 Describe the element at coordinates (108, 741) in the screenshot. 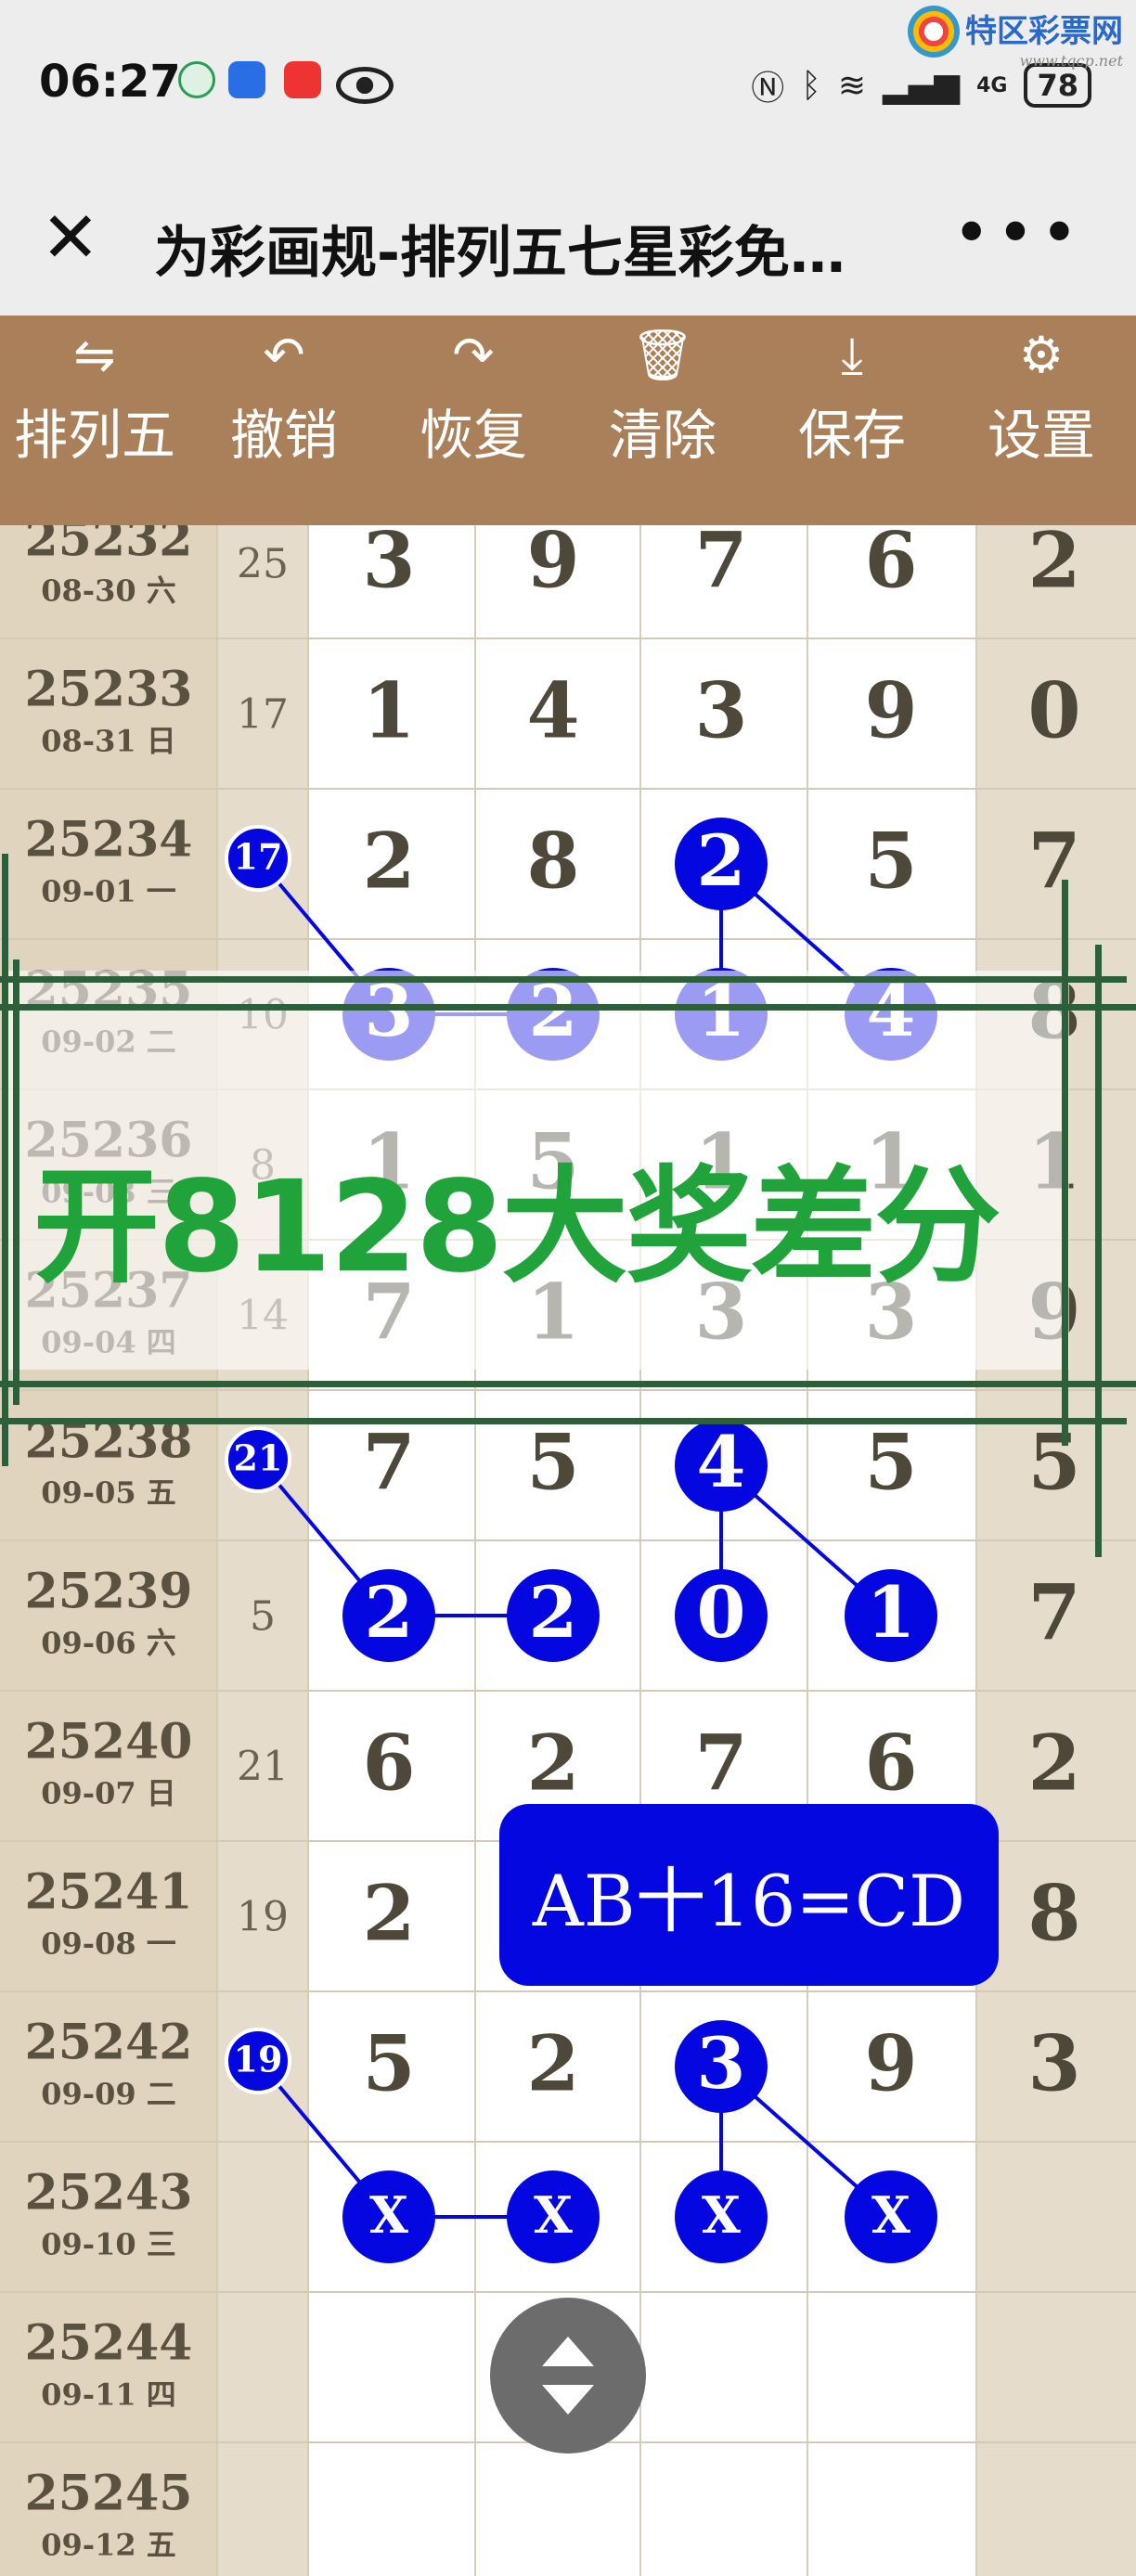

I see `issue-date: 08-31 日` at that location.